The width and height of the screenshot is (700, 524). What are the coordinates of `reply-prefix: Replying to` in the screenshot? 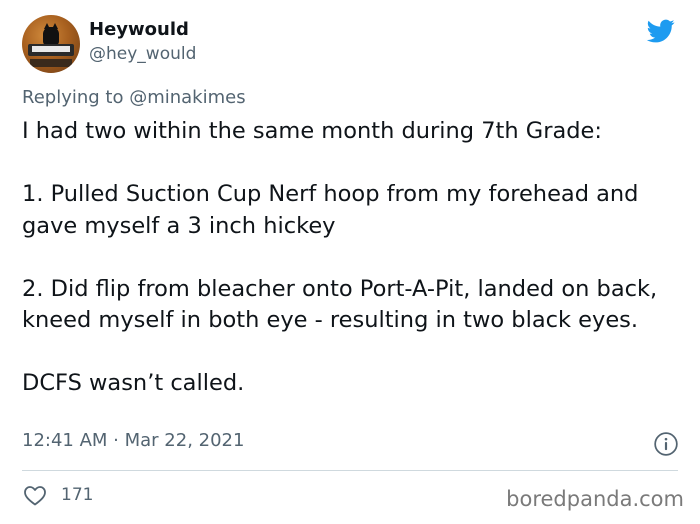 It's located at (76, 97).